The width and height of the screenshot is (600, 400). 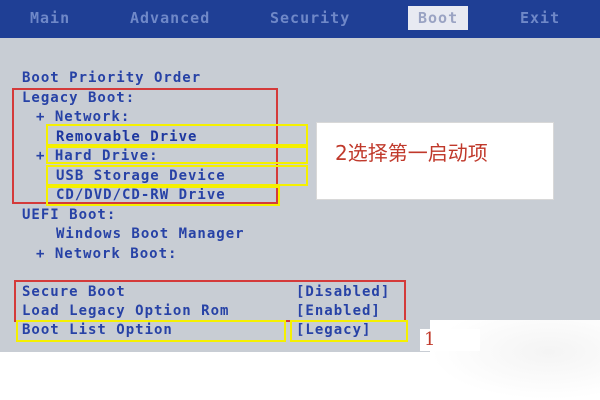 I want to click on tab-boot: Boot, so click(x=438, y=18).